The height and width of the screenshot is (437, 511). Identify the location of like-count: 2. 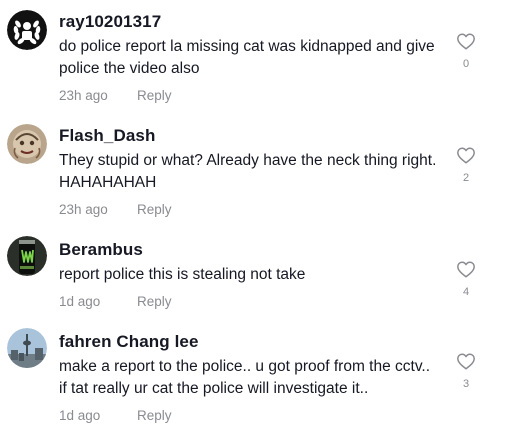
(466, 178).